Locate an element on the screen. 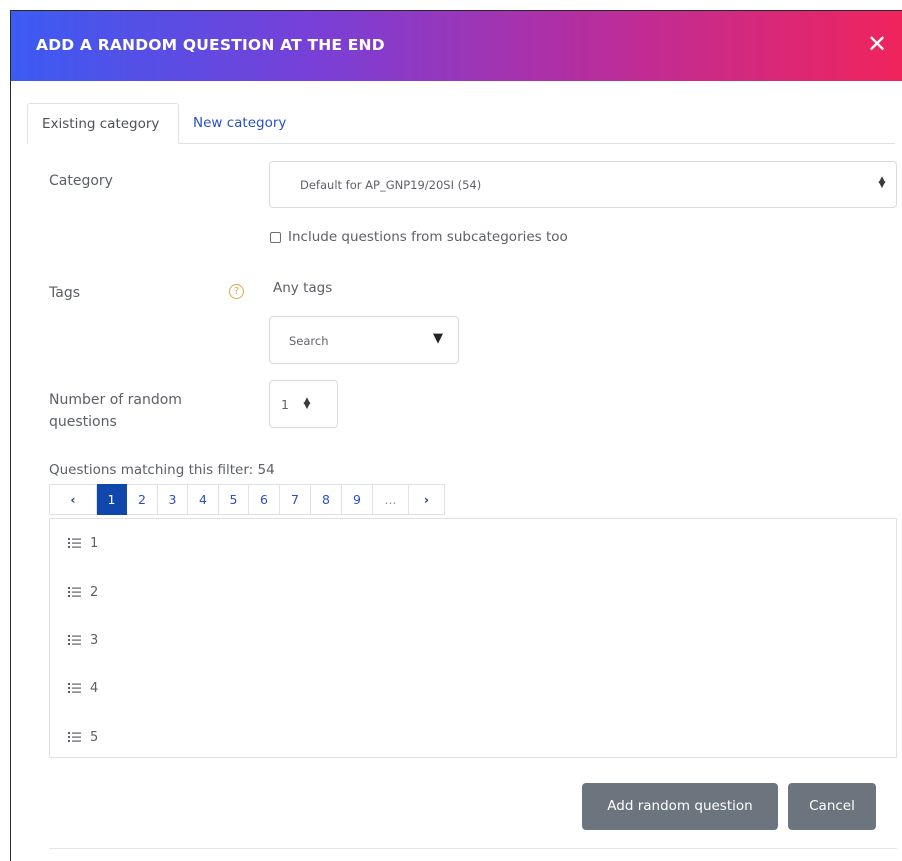  question-number: 4 is located at coordinates (94, 688).